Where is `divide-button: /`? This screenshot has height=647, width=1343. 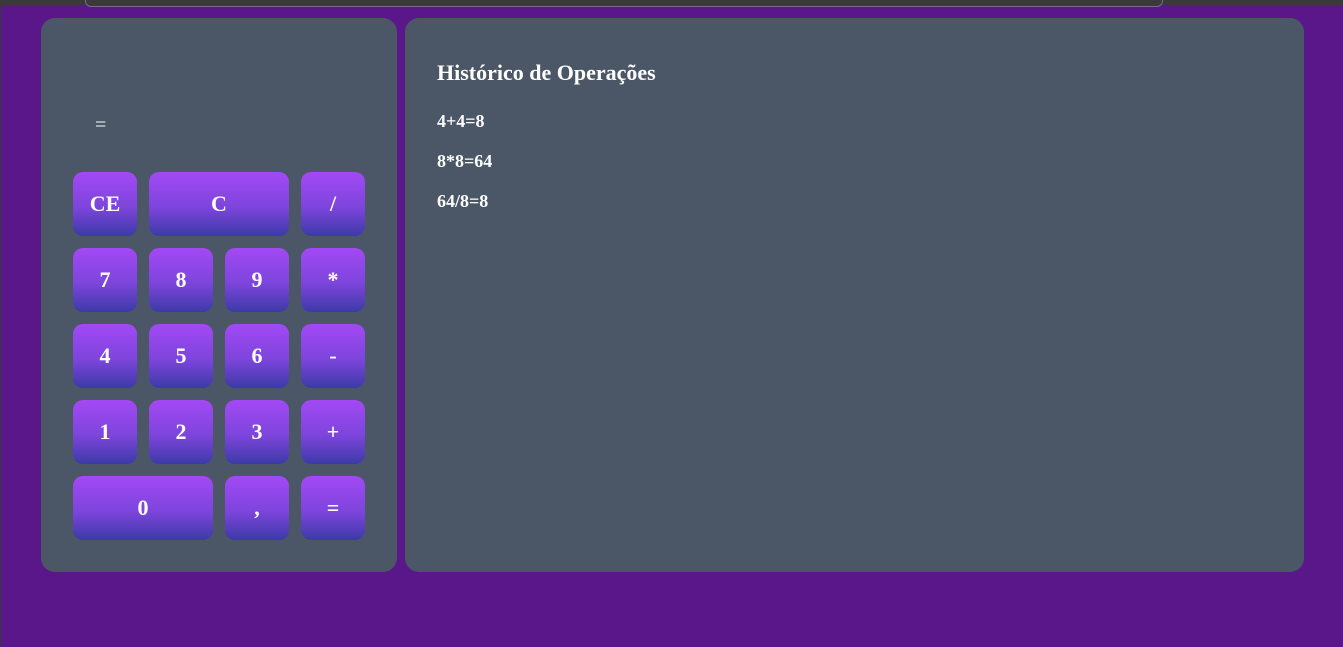
divide-button: / is located at coordinates (333, 204).